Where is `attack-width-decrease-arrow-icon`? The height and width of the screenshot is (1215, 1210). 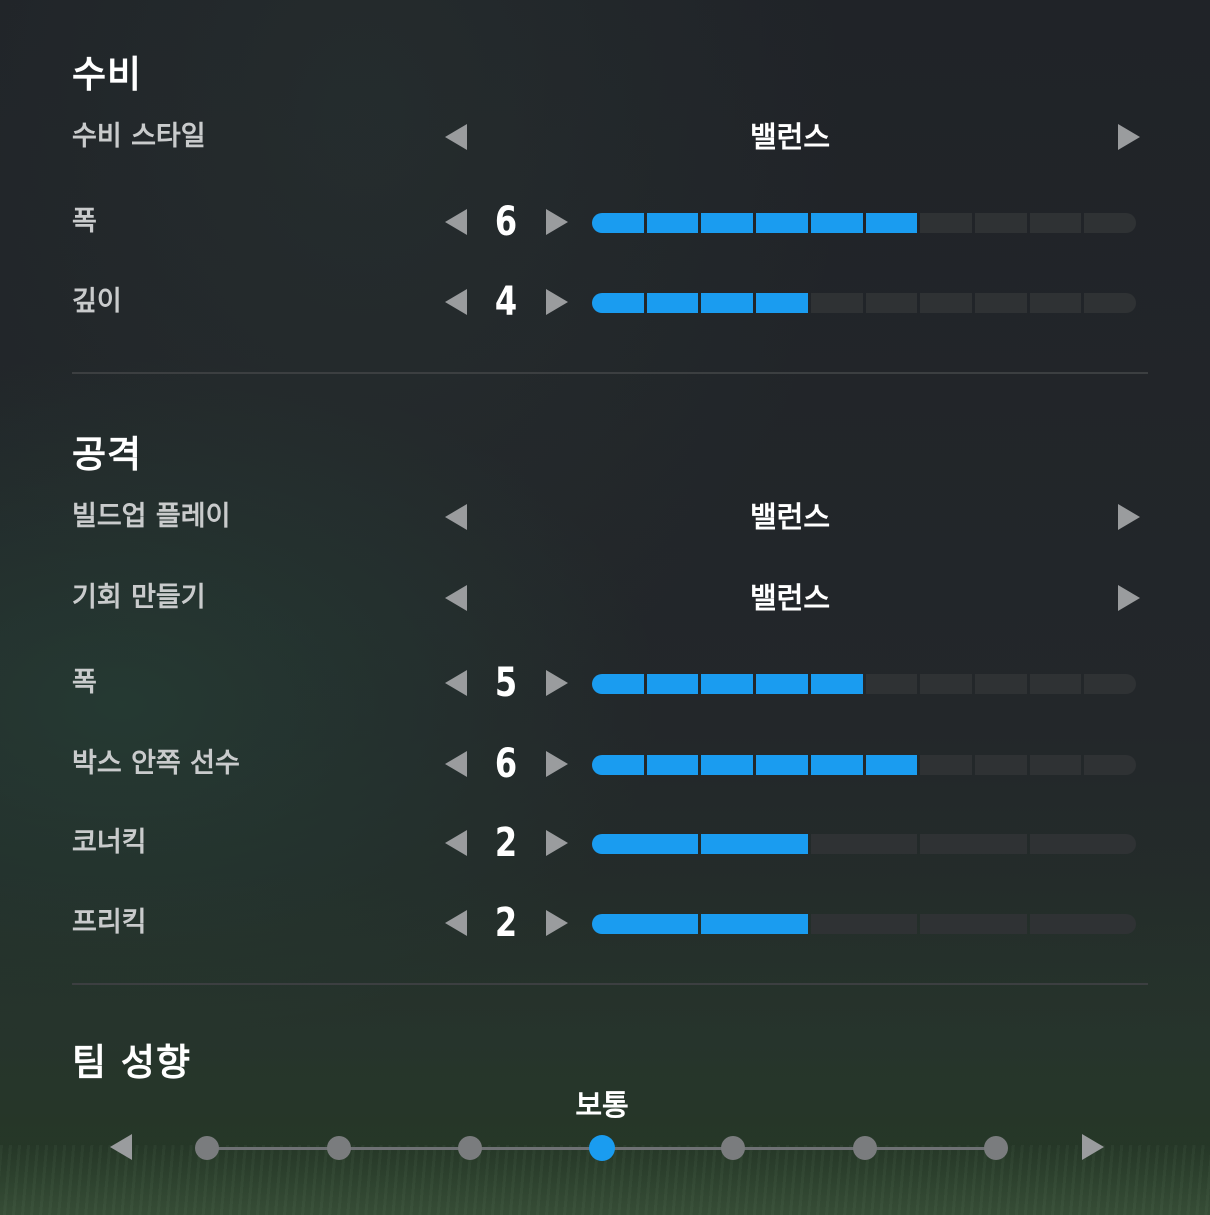 attack-width-decrease-arrow-icon is located at coordinates (456, 683).